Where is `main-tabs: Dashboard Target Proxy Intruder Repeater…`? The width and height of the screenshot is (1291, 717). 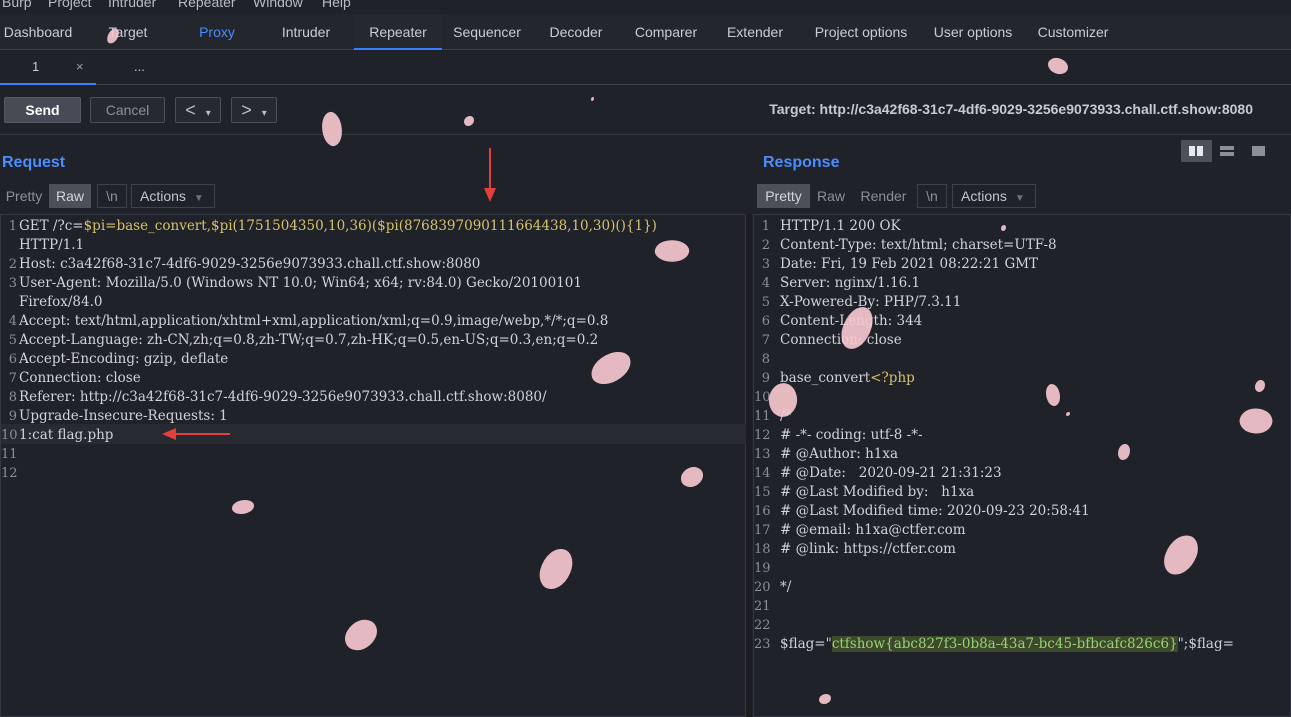 main-tabs: Dashboard Target Proxy Intruder Repeater… is located at coordinates (645, 32).